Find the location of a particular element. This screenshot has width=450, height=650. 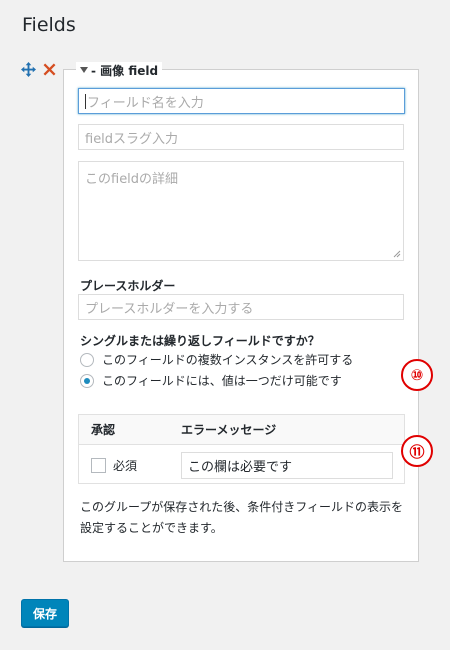

placeholder-input-placeholder: プレースホルダーを入力する is located at coordinates (169, 309).